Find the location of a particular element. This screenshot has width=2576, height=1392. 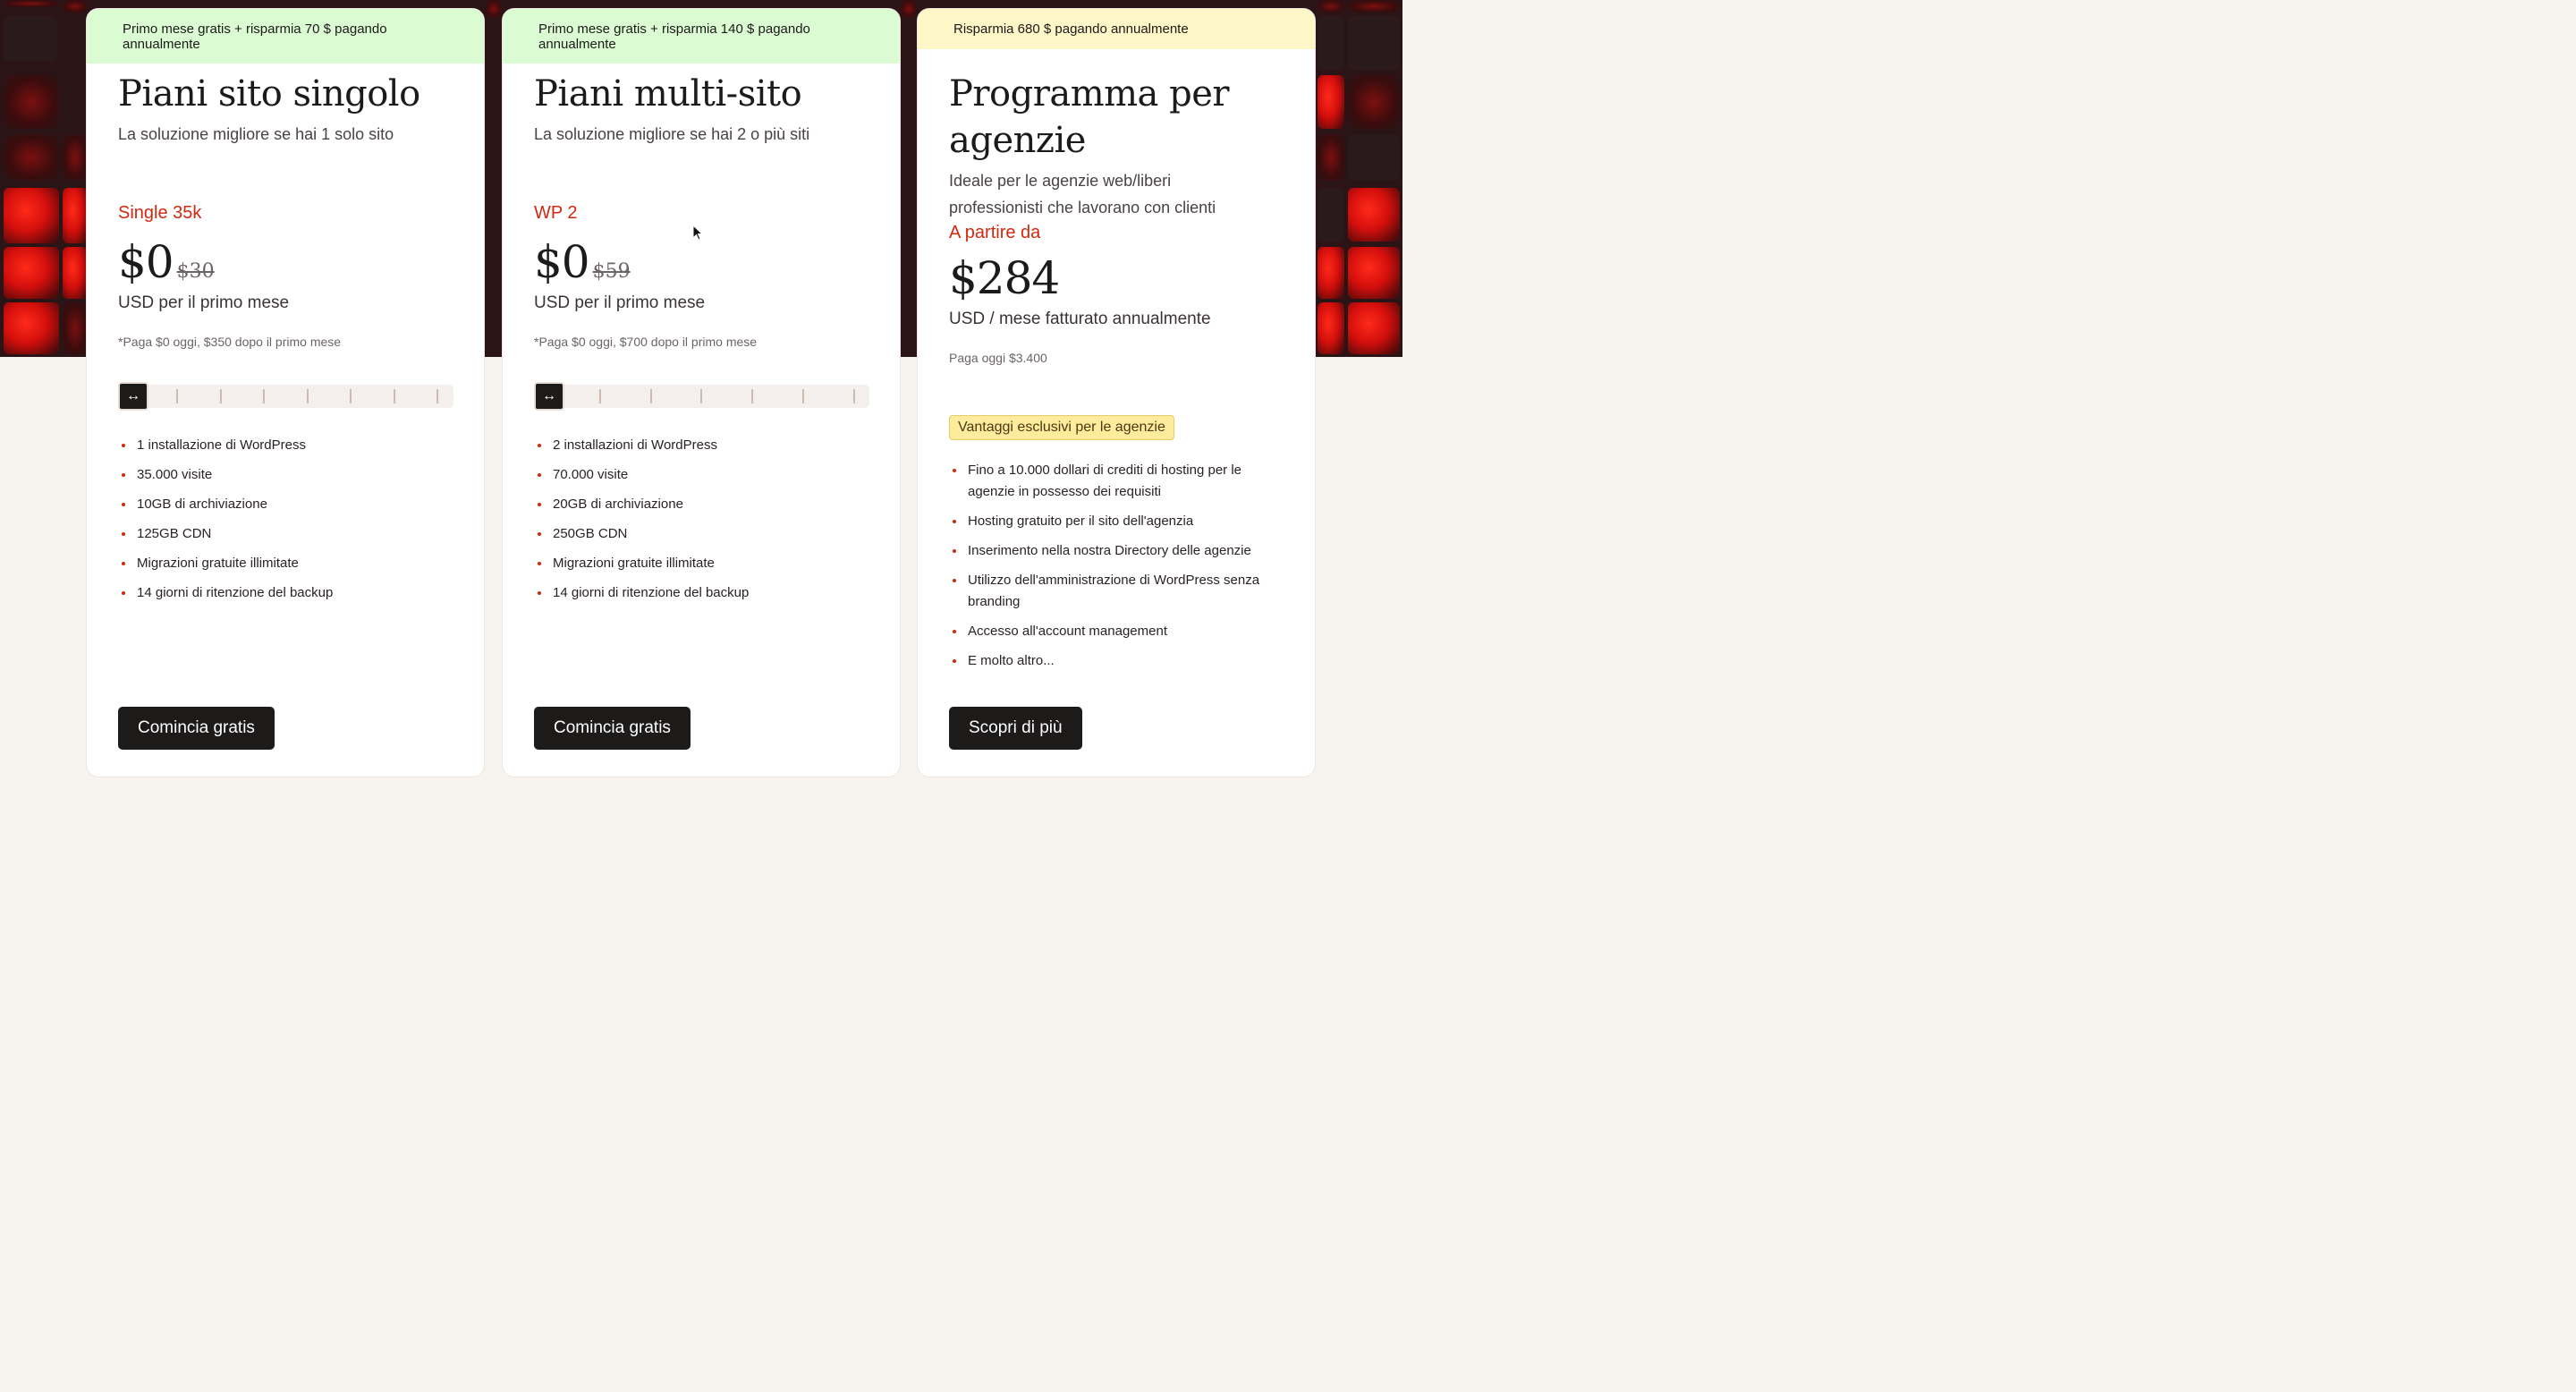

feature-item: 70.000 visite is located at coordinates (701, 475).